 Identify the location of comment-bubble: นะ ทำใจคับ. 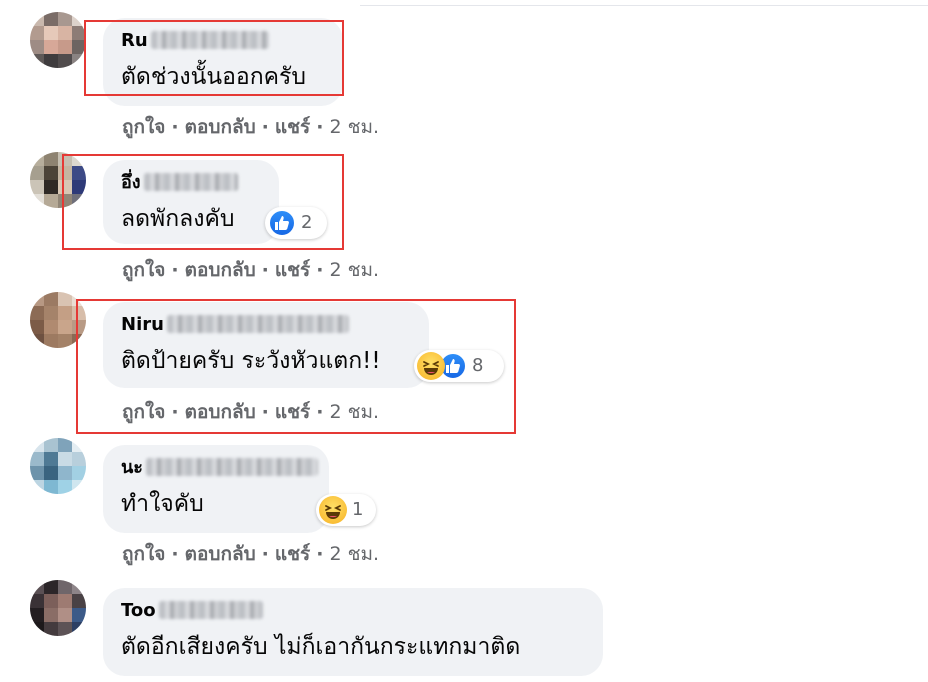
(216, 489).